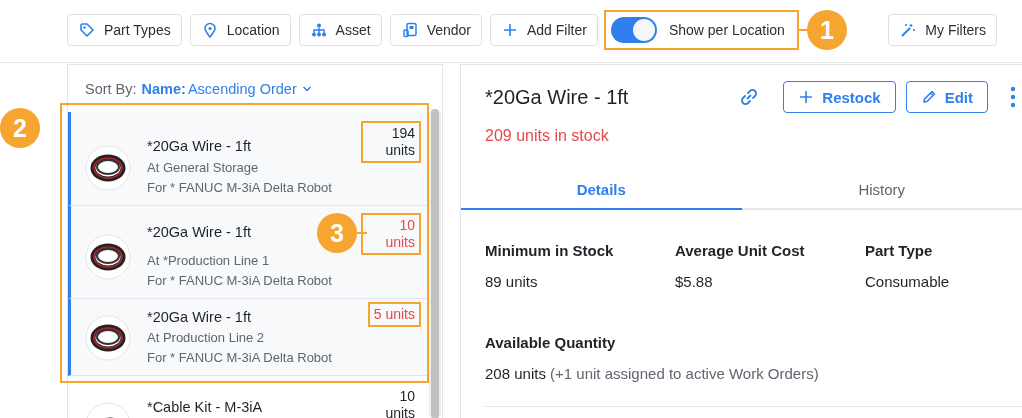  Describe the element at coordinates (557, 97) in the screenshot. I see `part-title: *20Ga Wire - 1ft` at that location.